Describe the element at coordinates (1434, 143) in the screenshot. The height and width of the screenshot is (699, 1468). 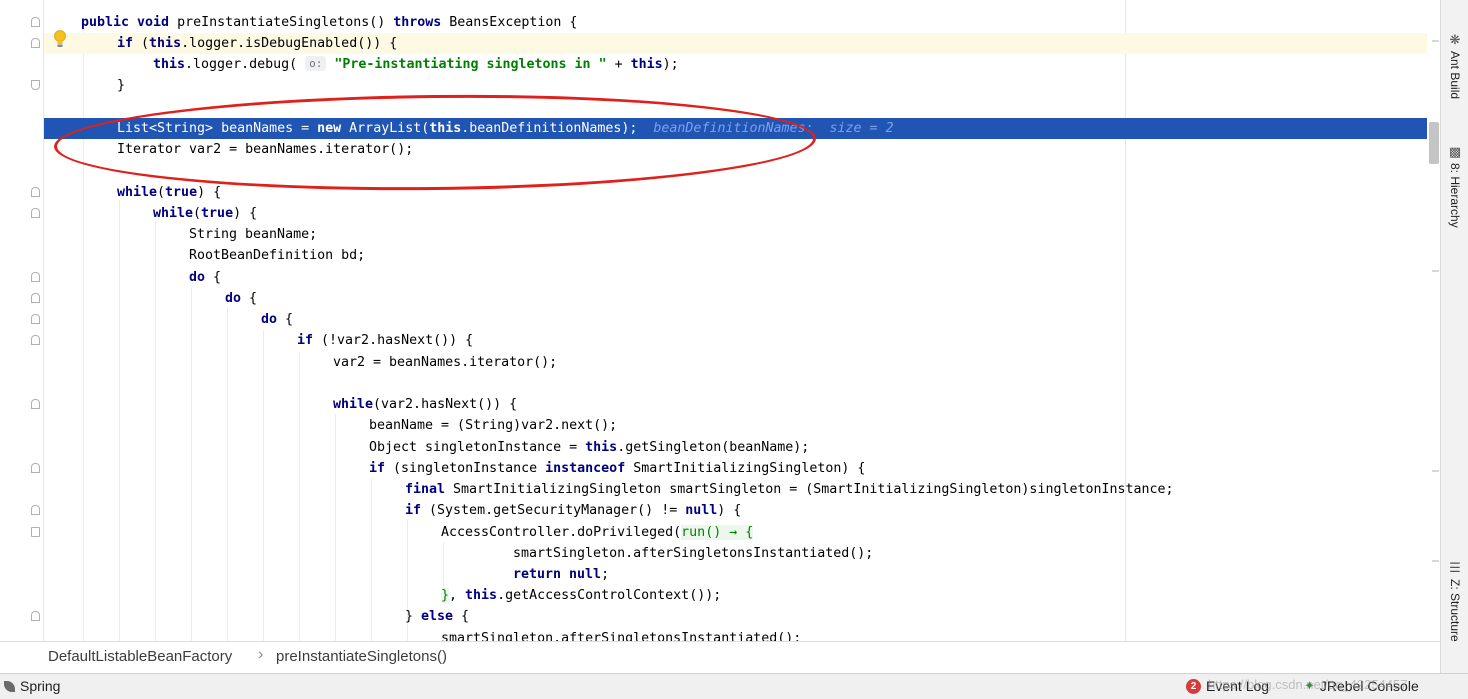
I see `scrollbar-thumb` at that location.